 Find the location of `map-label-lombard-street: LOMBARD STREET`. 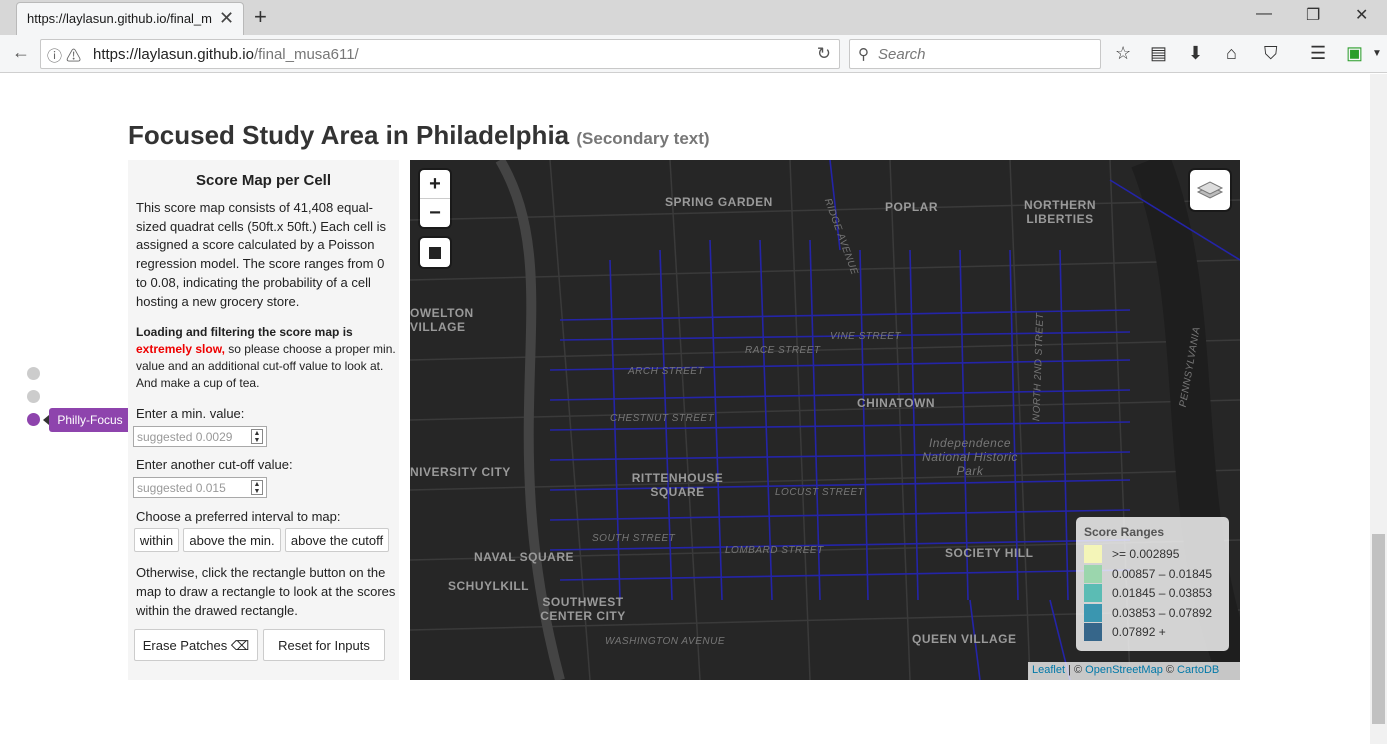

map-label-lombard-street: LOMBARD STREET is located at coordinates (774, 550).